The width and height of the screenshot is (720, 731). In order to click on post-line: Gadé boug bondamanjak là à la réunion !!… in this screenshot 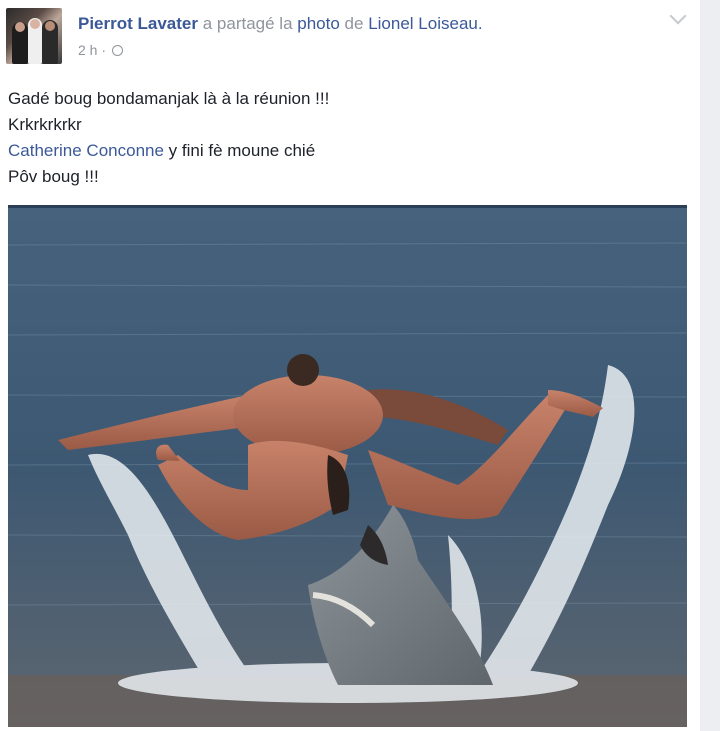, I will do `click(169, 98)`.